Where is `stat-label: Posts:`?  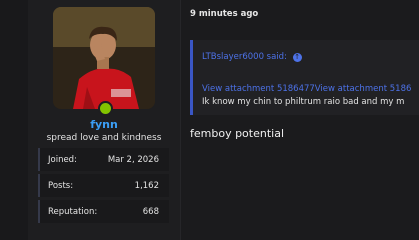
stat-label: Posts: is located at coordinates (61, 185).